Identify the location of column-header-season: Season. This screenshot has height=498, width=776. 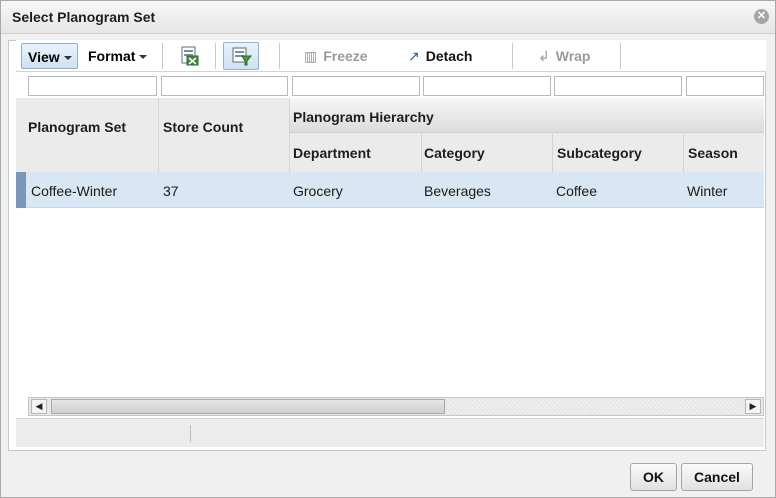
(713, 153).